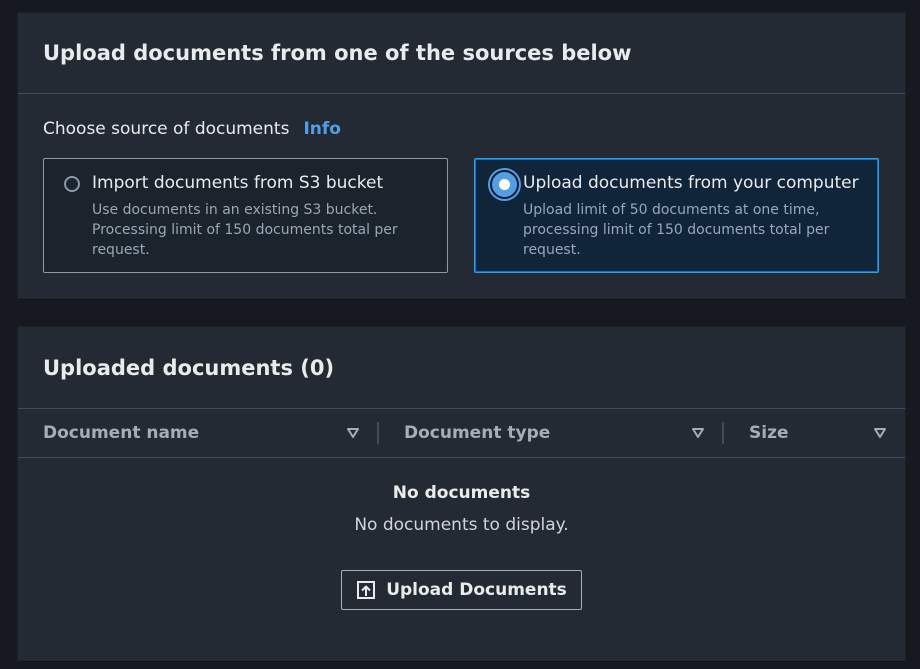 The height and width of the screenshot is (669, 920). I want to click on option-s3-title: Import documents from S3 bucket, so click(238, 183).